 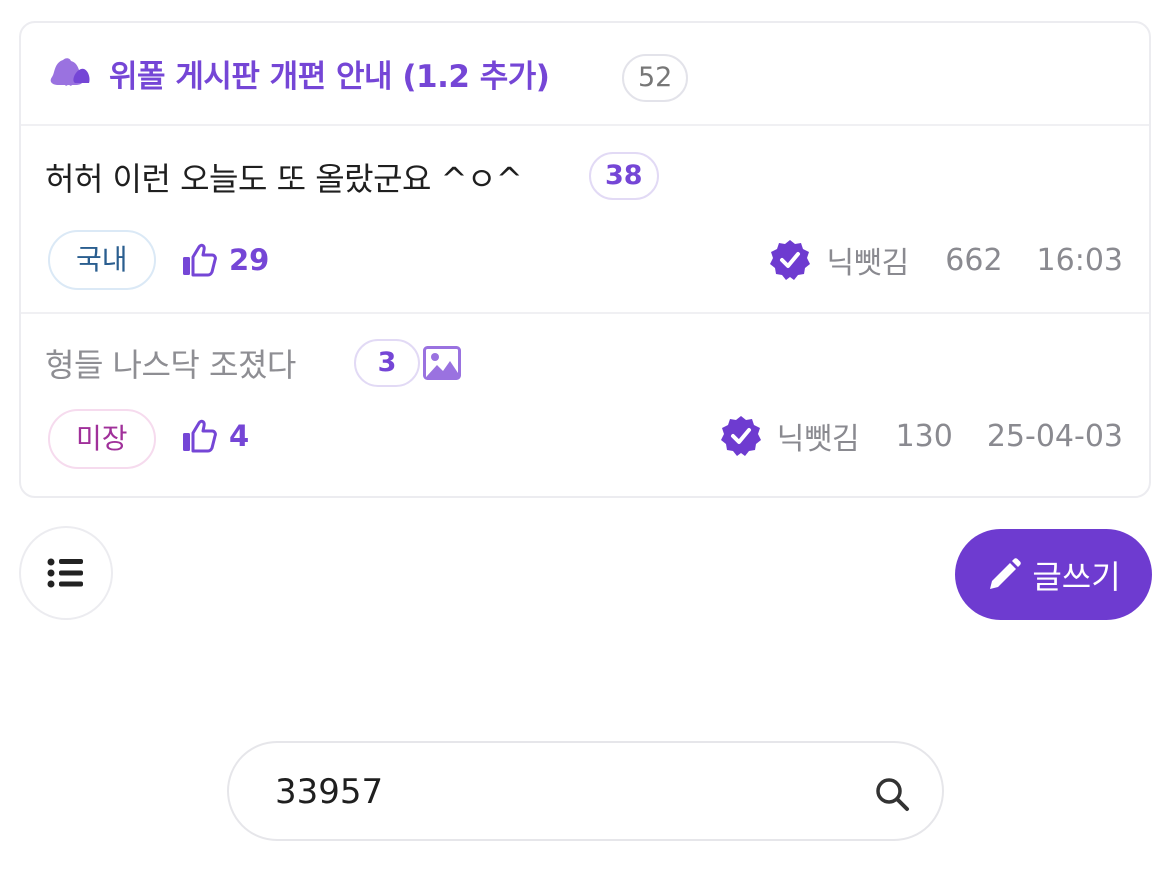 I want to click on notice-title: 위폴 게시판 개편 안내 (1.2 추가), so click(x=329, y=73).